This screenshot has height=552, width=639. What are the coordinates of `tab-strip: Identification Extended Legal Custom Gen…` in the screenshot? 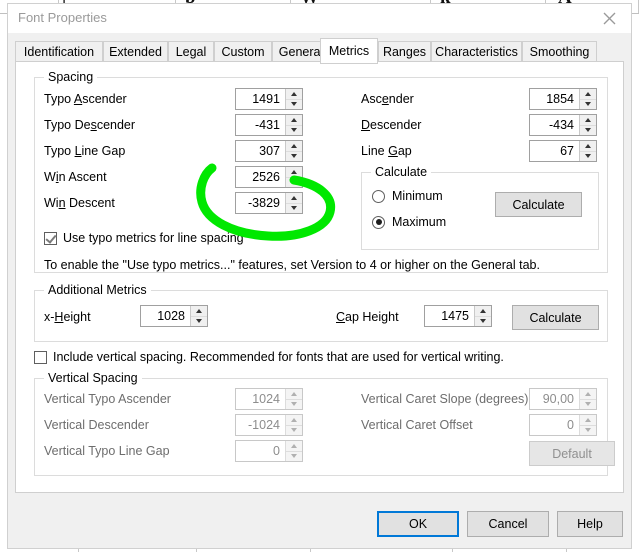 It's located at (319, 51).